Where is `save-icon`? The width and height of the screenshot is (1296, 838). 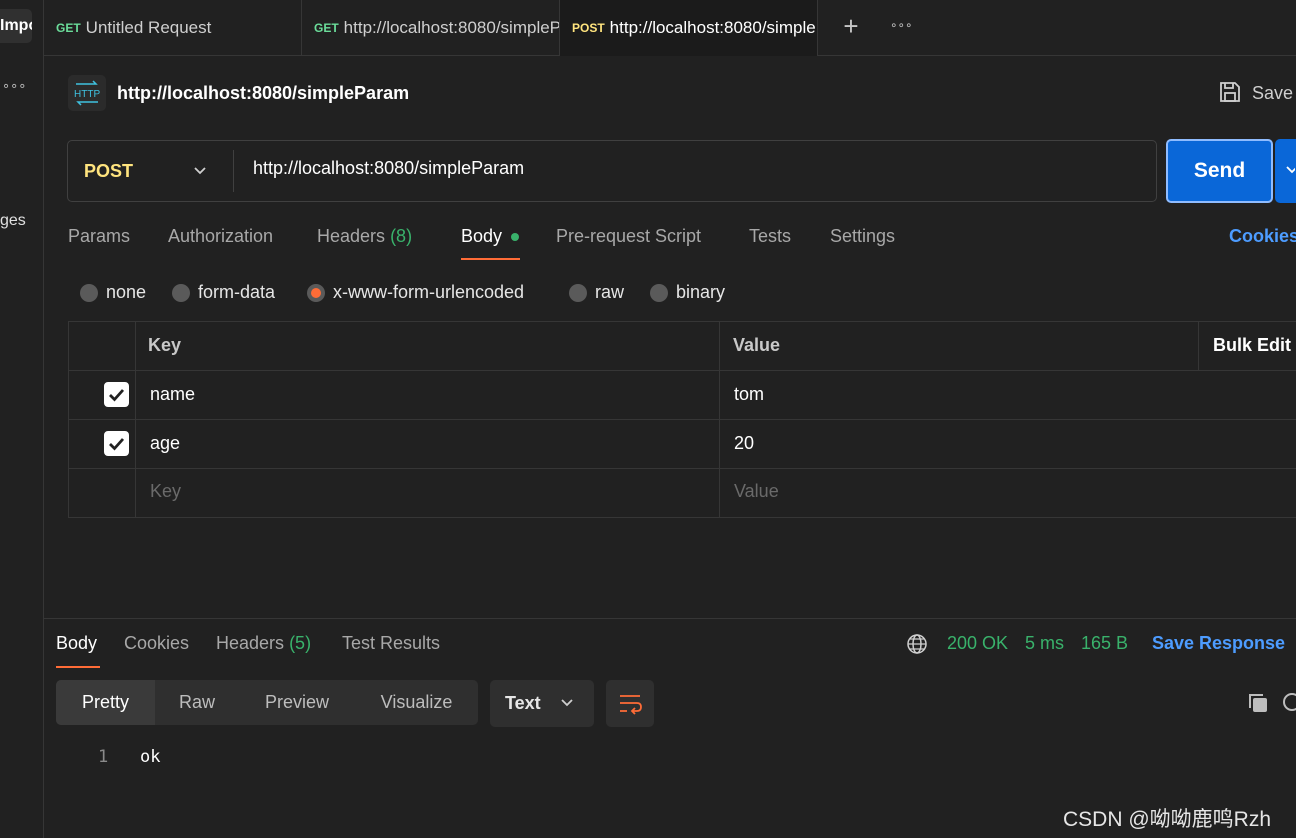
save-icon is located at coordinates (1230, 94).